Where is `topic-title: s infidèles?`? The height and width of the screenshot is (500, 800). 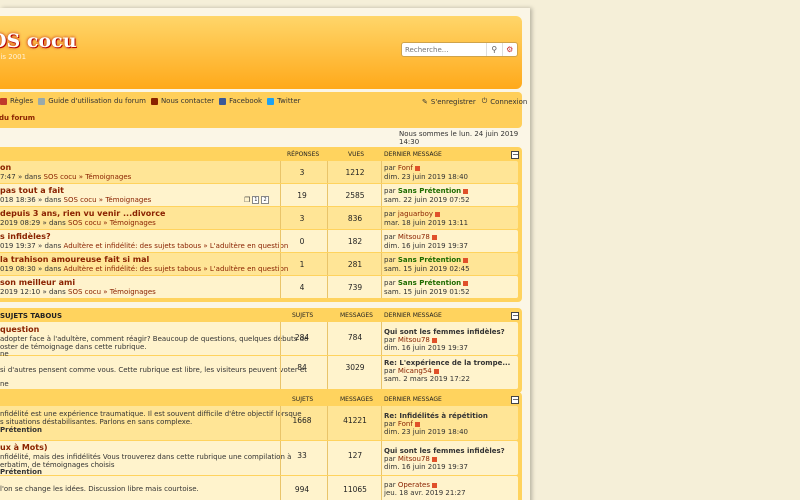 topic-title: s infidèles? is located at coordinates (25, 236).